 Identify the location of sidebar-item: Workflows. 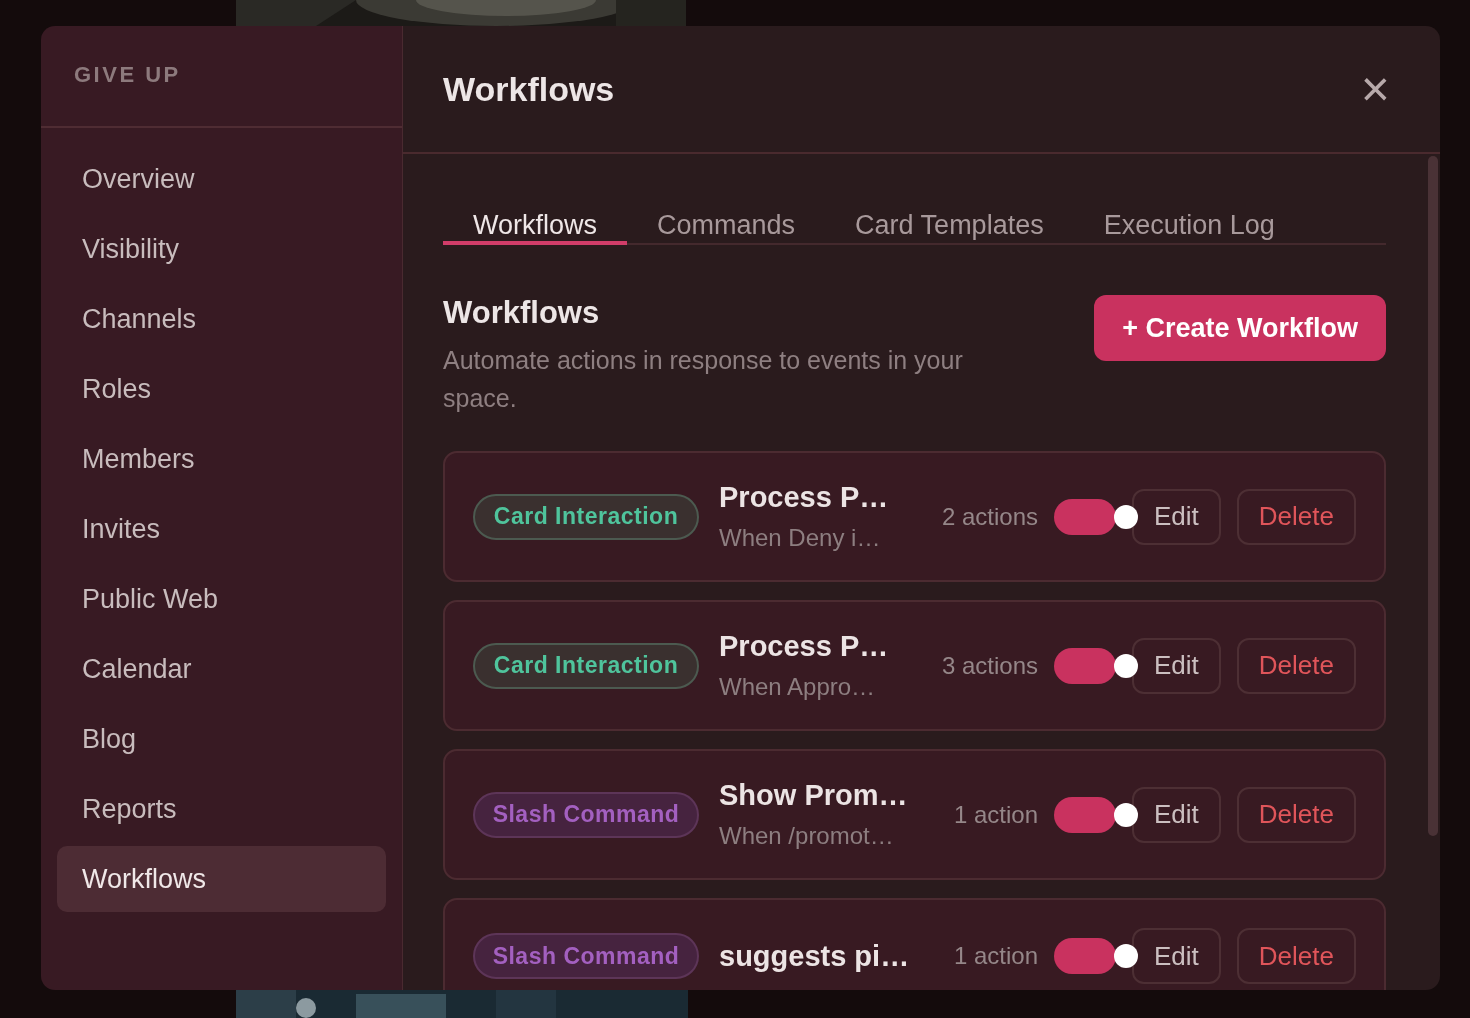
(221, 879).